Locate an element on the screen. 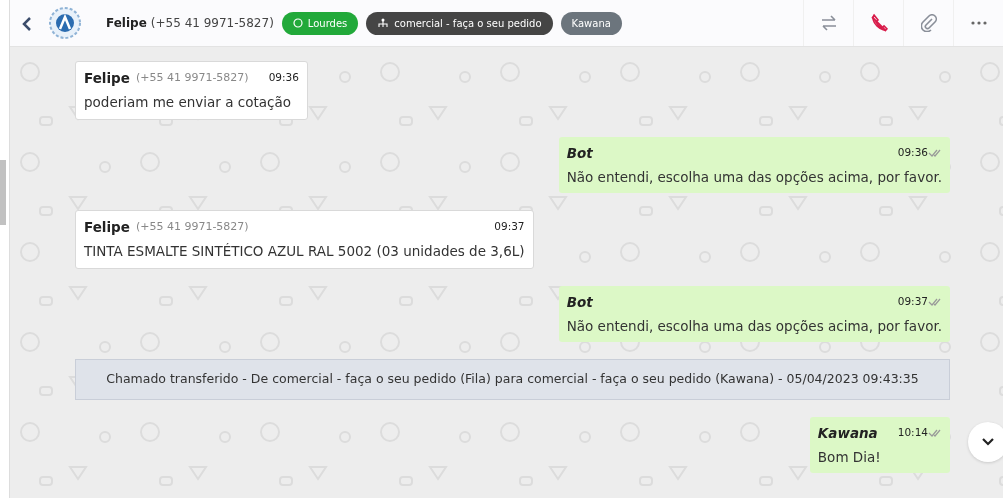 This screenshot has width=1003, height=498. system-message: Chamado transferido - De comercial - faça o seu pedido (Fila) para comercial - faça o seu pedido (Kawana) - 05/04/2023 09:43:35 is located at coordinates (512, 379).